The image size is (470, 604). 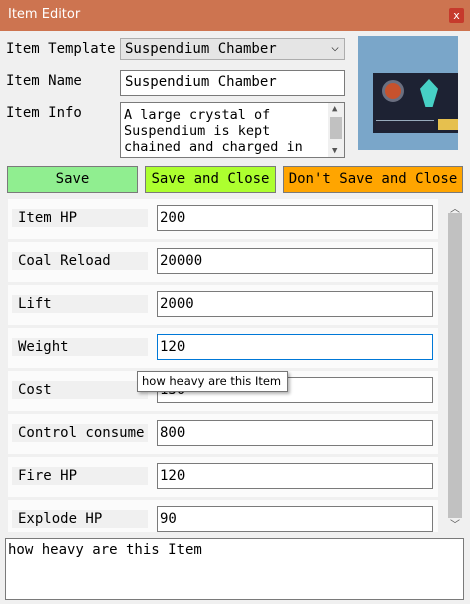 What do you see at coordinates (80, 433) in the screenshot?
I see `property-label: Control consume` at bounding box center [80, 433].